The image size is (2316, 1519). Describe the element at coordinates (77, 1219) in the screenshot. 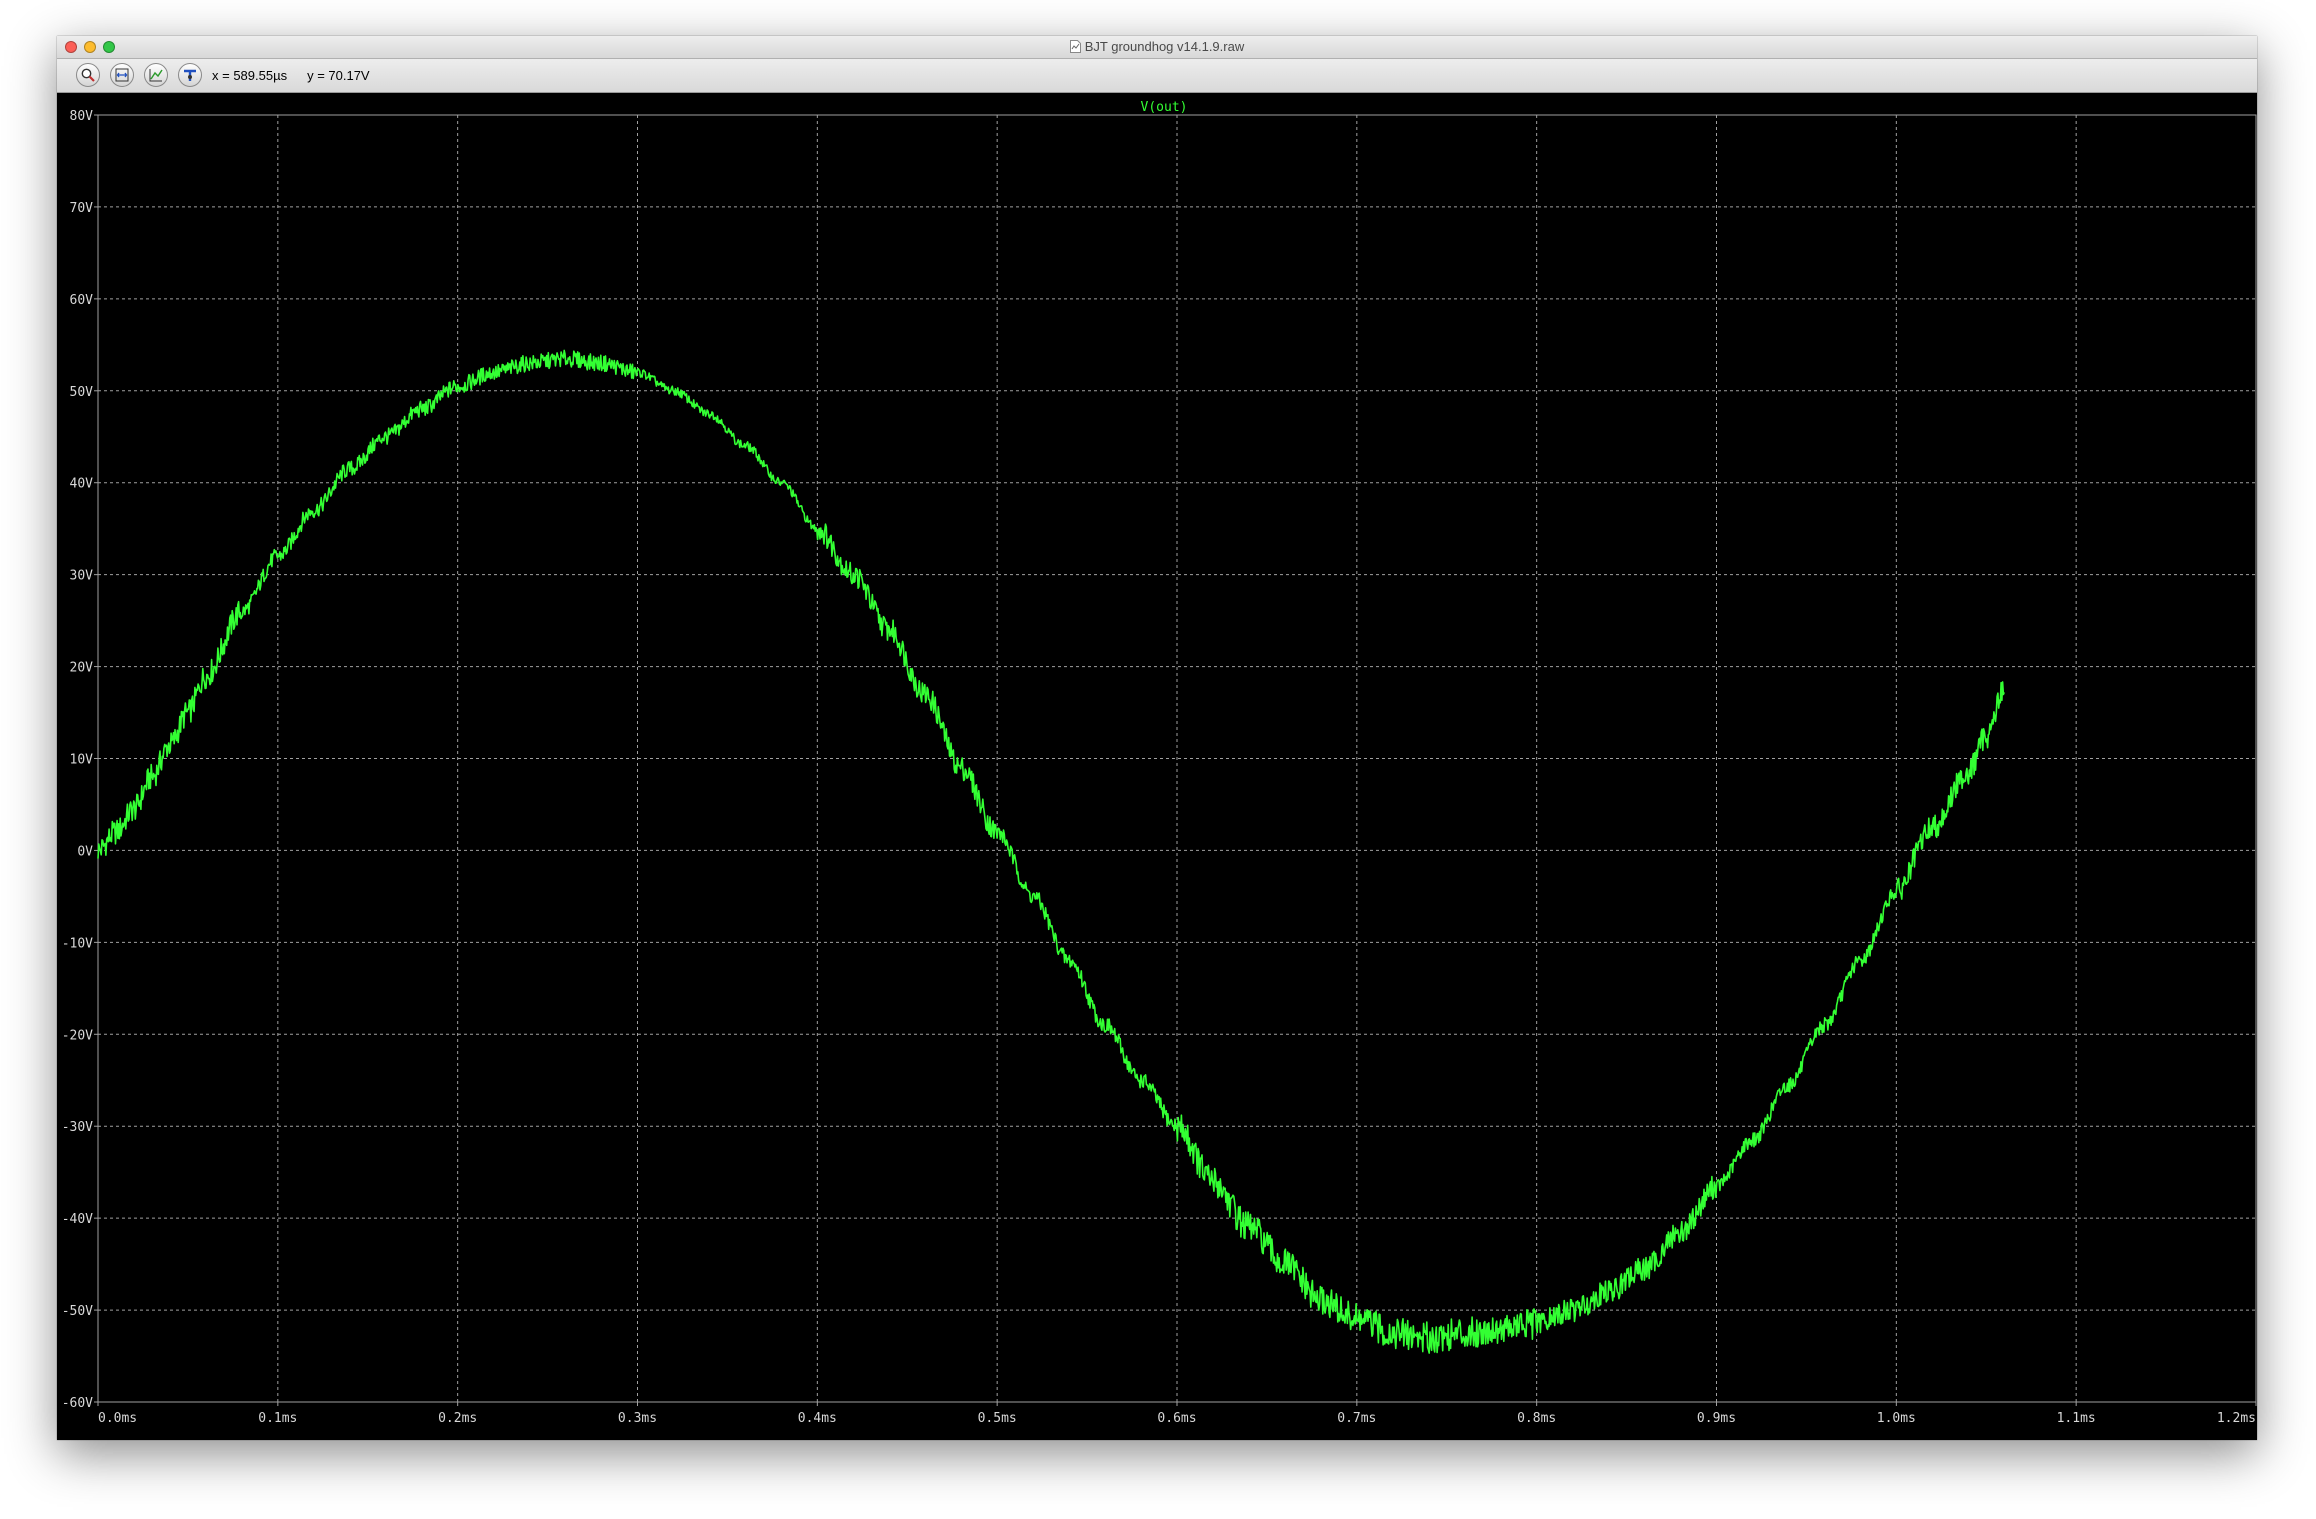

I see `y-tick-label: -40V` at that location.